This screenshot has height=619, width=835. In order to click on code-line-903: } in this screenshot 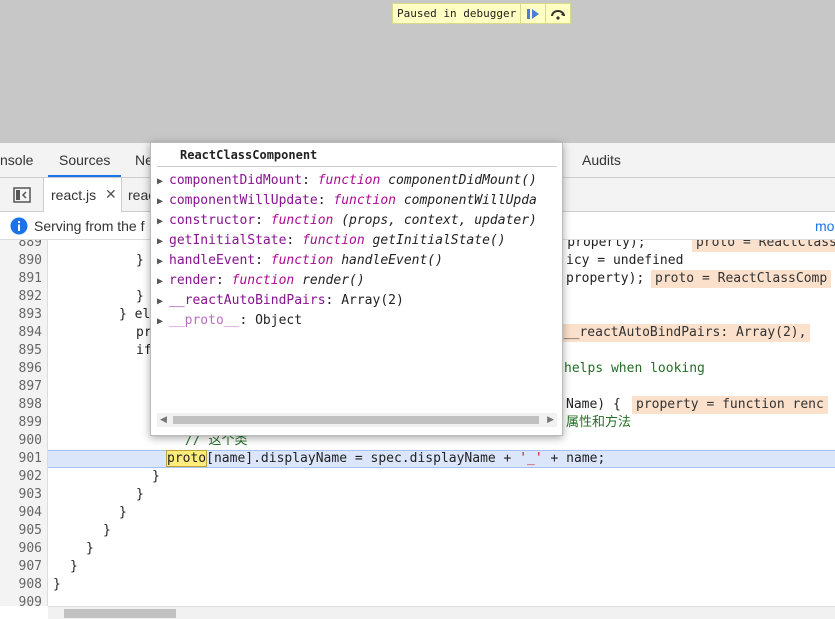, I will do `click(140, 494)`.